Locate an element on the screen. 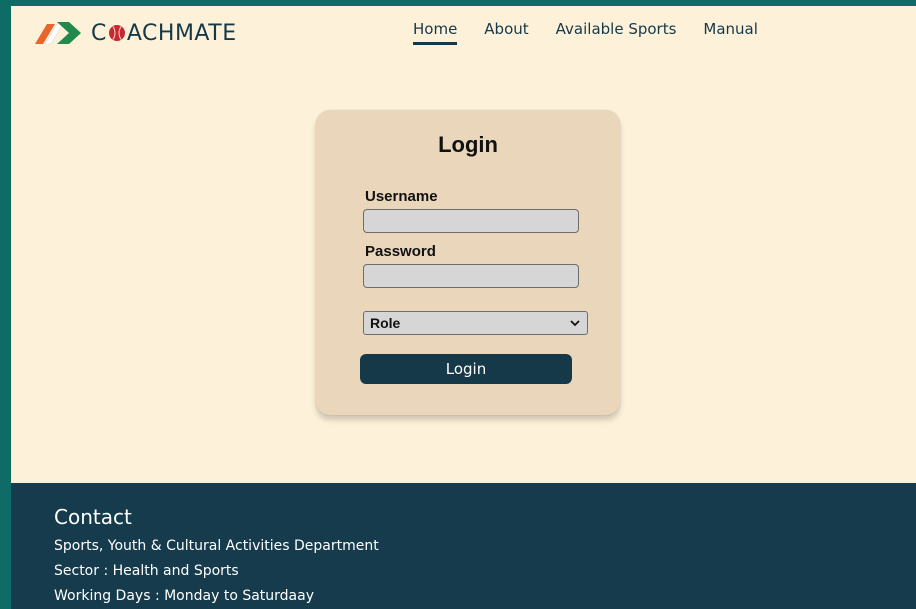 The image size is (916, 609). chevron-down-icon is located at coordinates (575, 323).